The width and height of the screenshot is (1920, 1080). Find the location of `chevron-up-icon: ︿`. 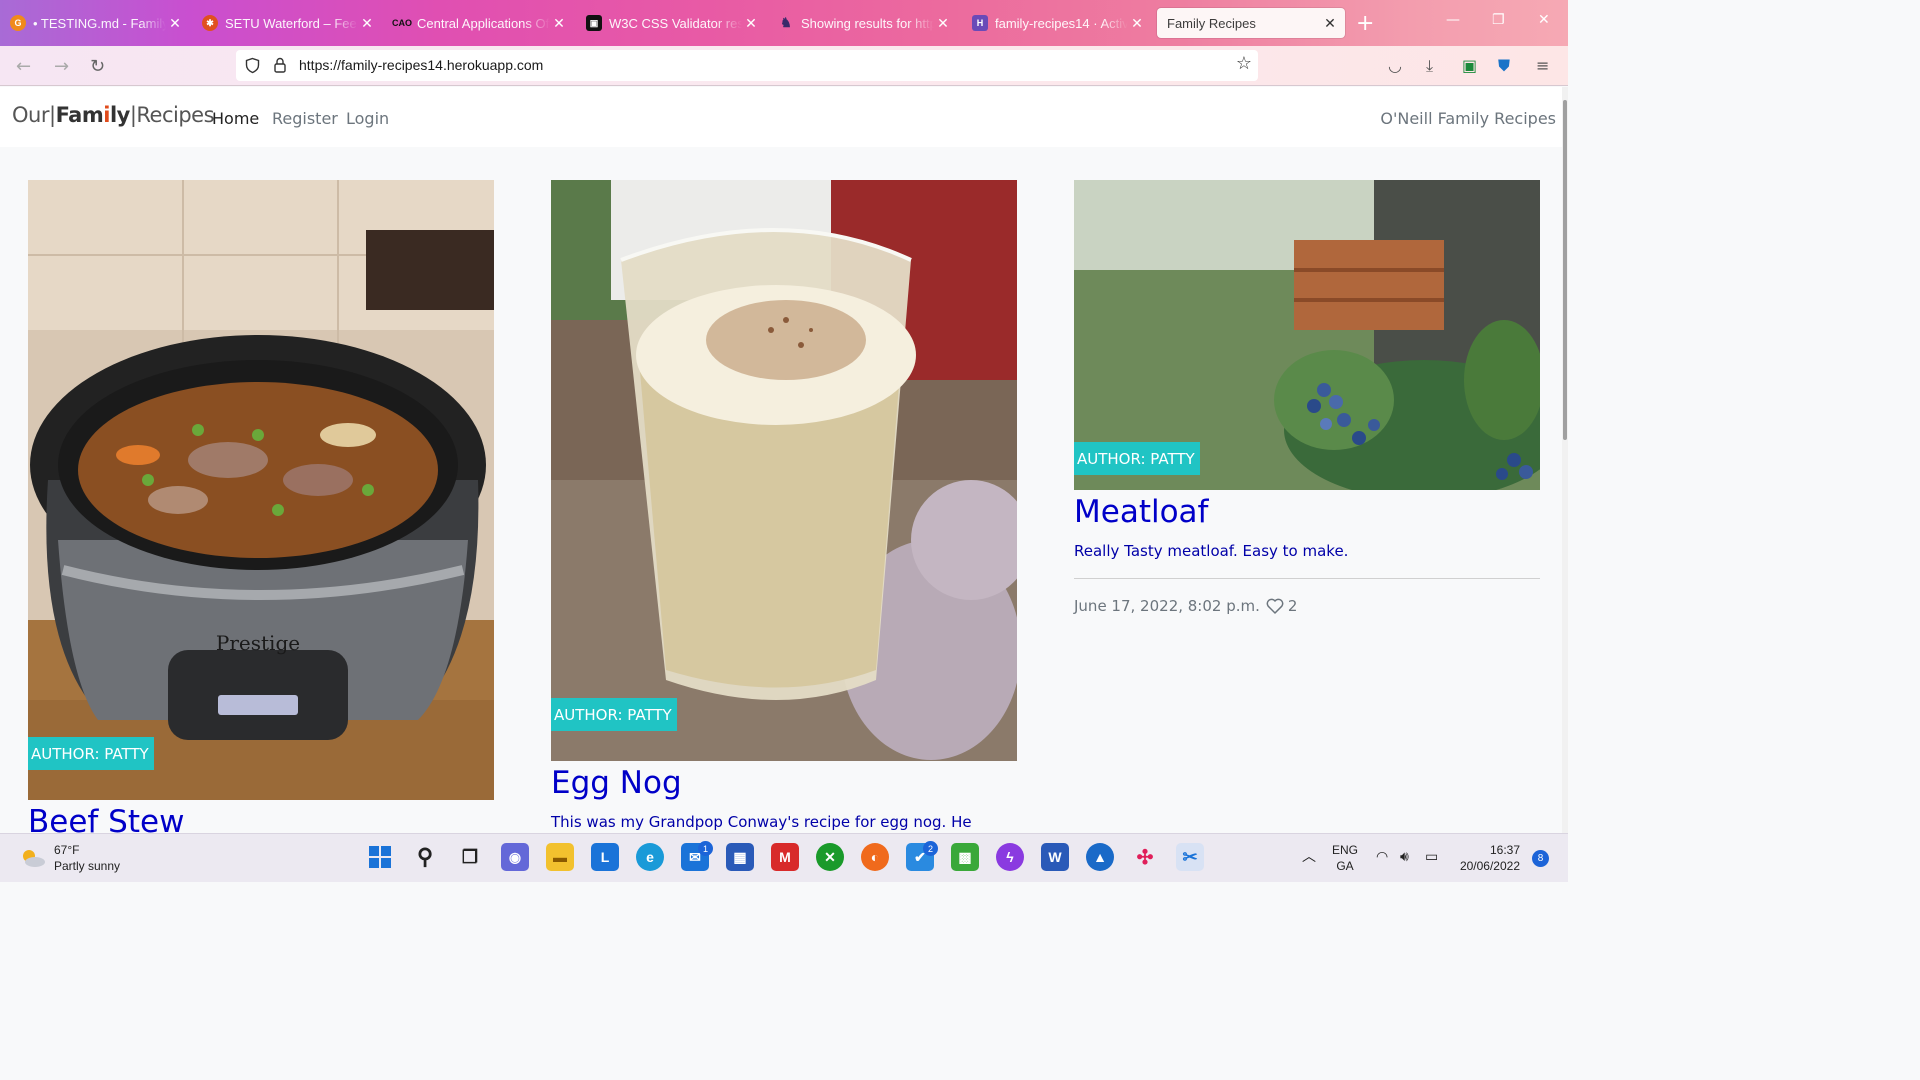

chevron-up-icon: ︿ is located at coordinates (1309, 856).